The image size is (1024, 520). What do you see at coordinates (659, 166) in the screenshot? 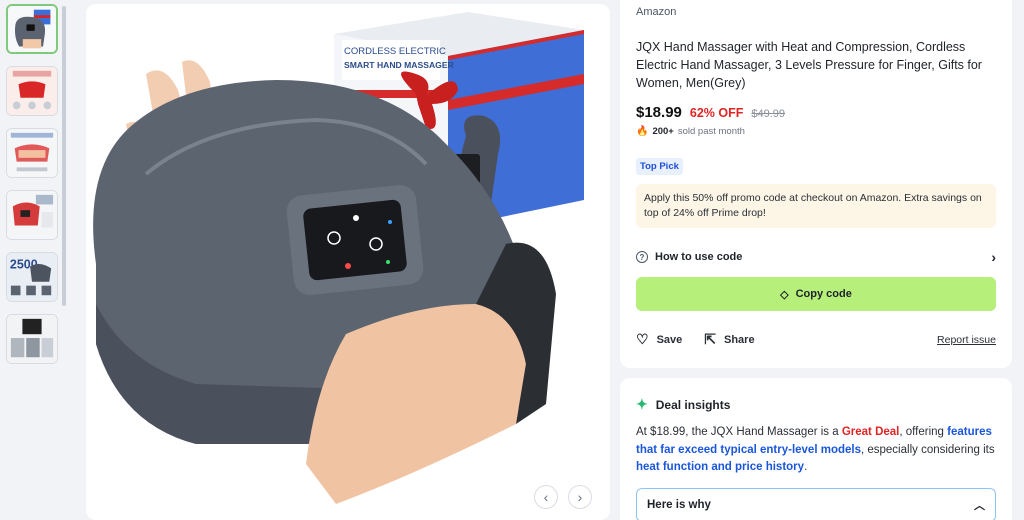
I see `top-pick-badge: Top Pick` at bounding box center [659, 166].